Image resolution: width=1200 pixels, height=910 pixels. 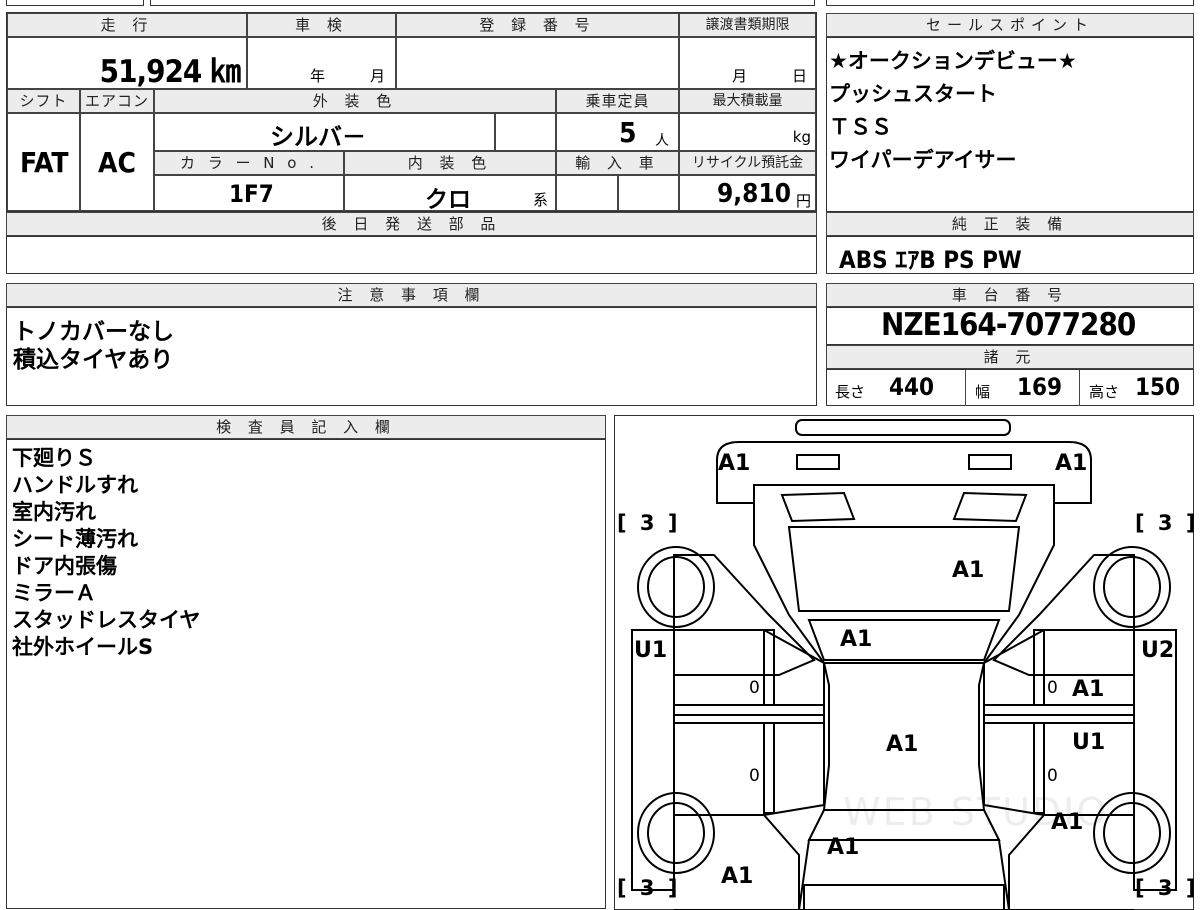 What do you see at coordinates (913, 94) in the screenshot?
I see `sales-point-item: プッシュスタート` at bounding box center [913, 94].